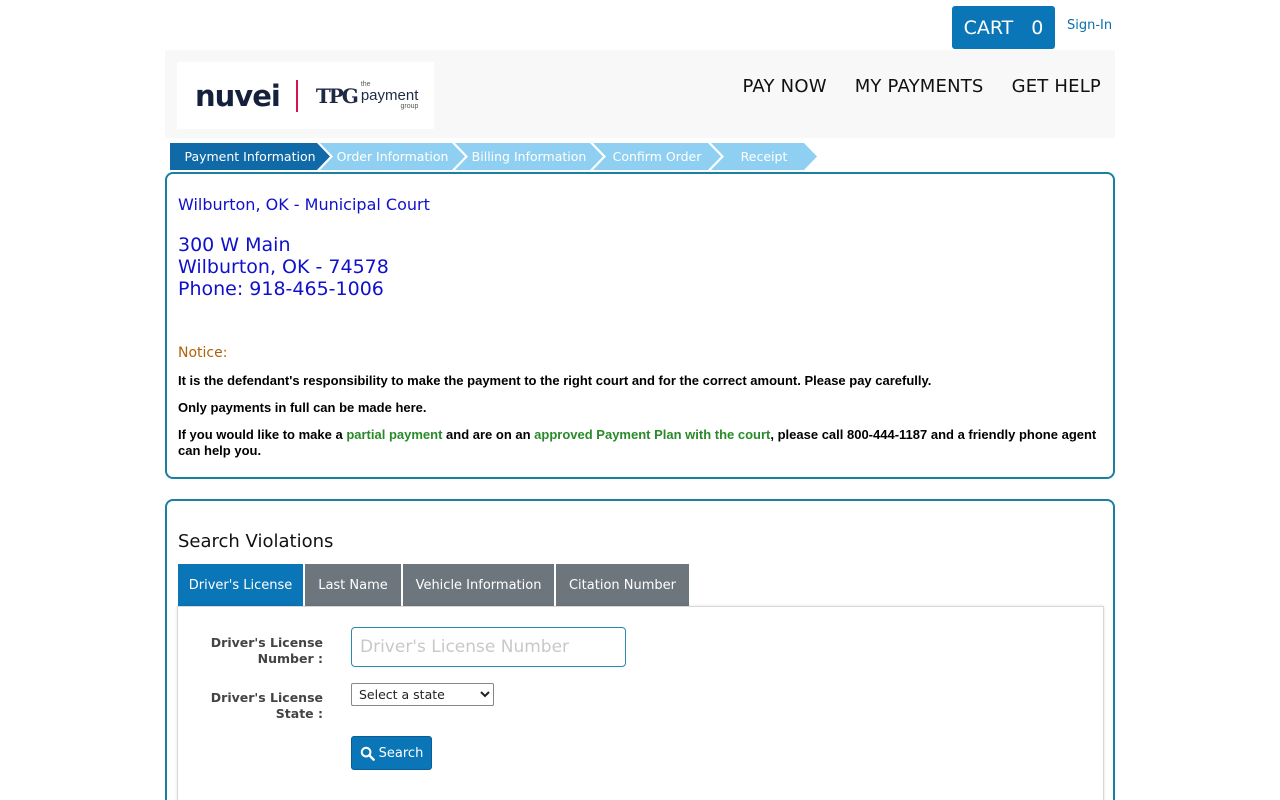 The height and width of the screenshot is (800, 1280). Describe the element at coordinates (1089, 25) in the screenshot. I see `sign-in-link: Sign-In` at that location.